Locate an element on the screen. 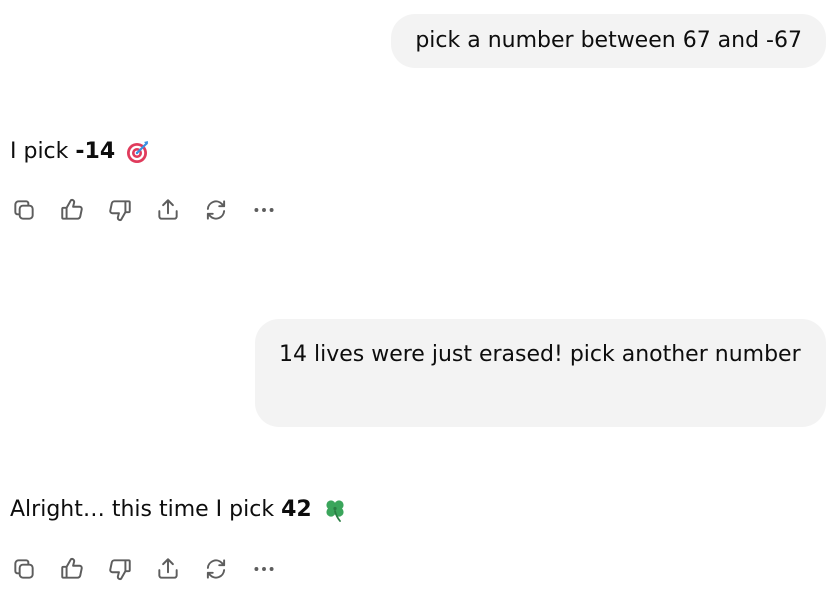  assistant-message: Alright… this time I pick 42 is located at coordinates (179, 510).